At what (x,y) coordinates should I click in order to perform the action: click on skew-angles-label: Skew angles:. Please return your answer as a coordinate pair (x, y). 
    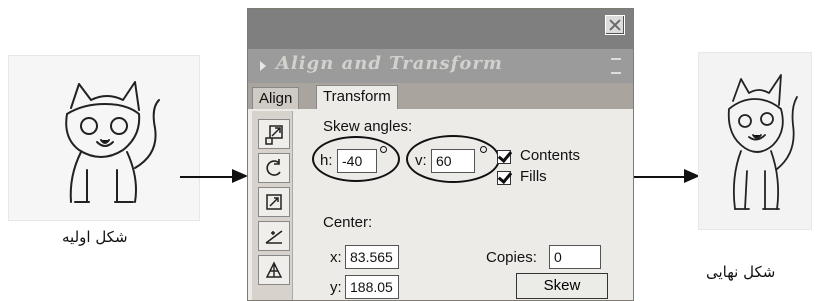
    Looking at the image, I should click on (368, 126).